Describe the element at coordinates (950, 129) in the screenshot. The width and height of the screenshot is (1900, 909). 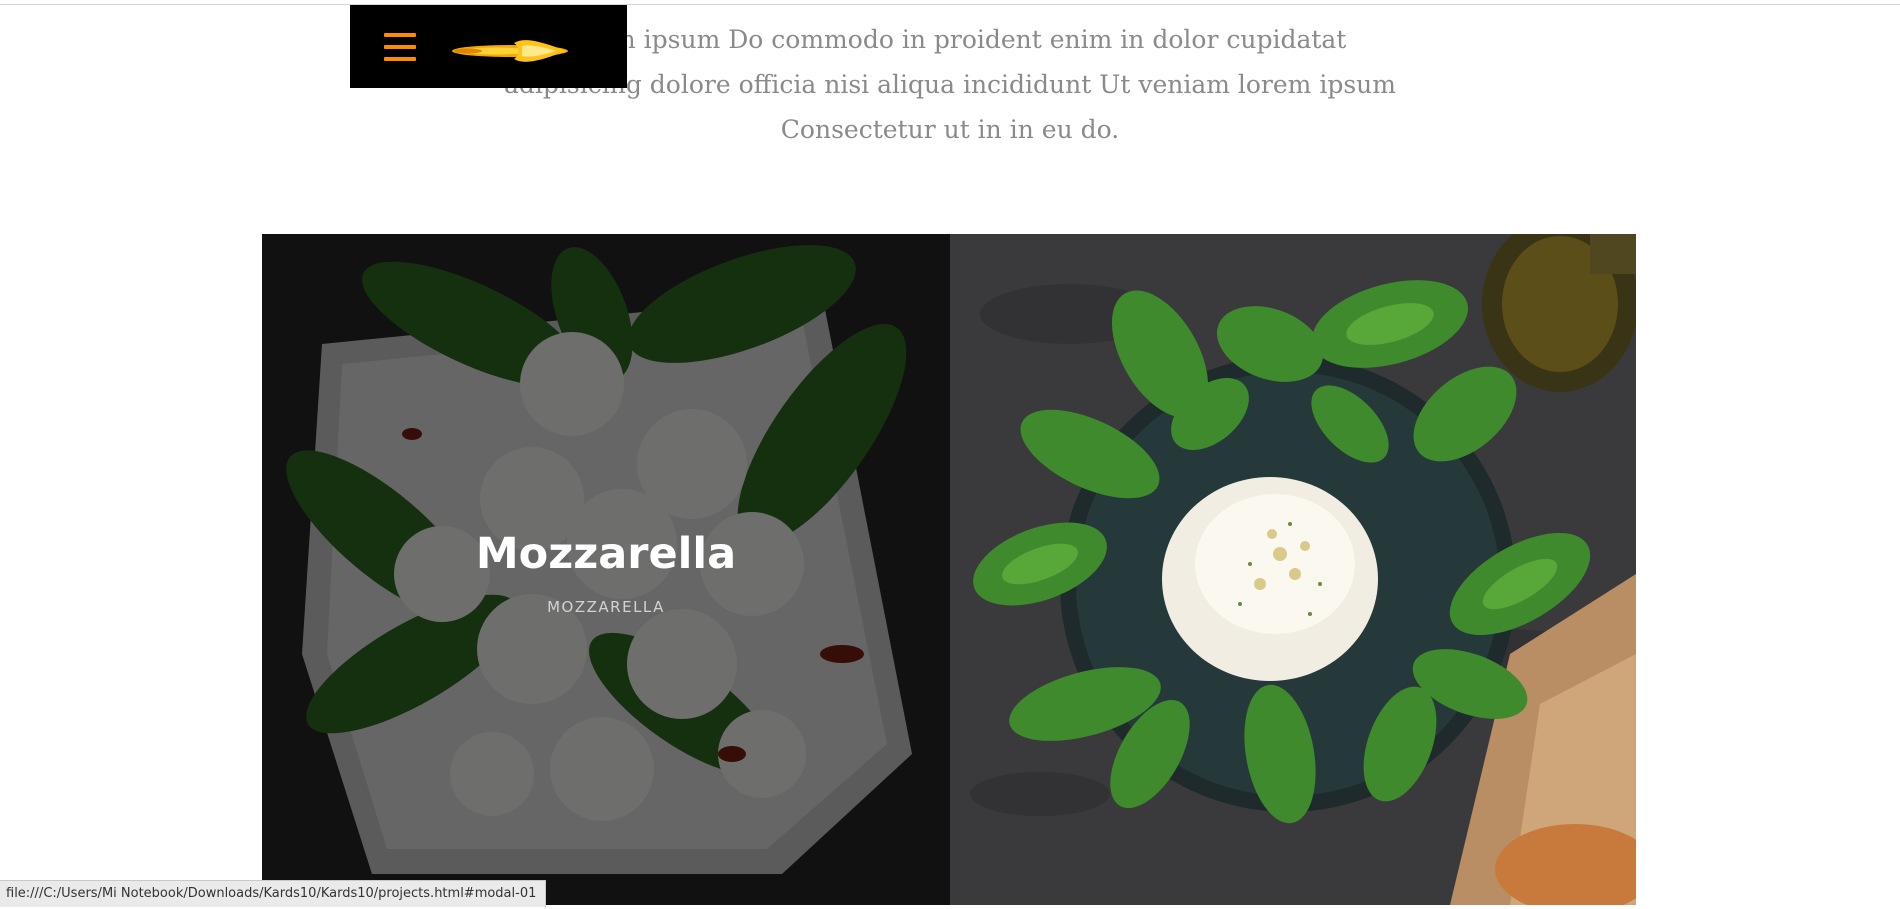
I see `intro-line-3: Consectetur ut in in eu do.` at that location.